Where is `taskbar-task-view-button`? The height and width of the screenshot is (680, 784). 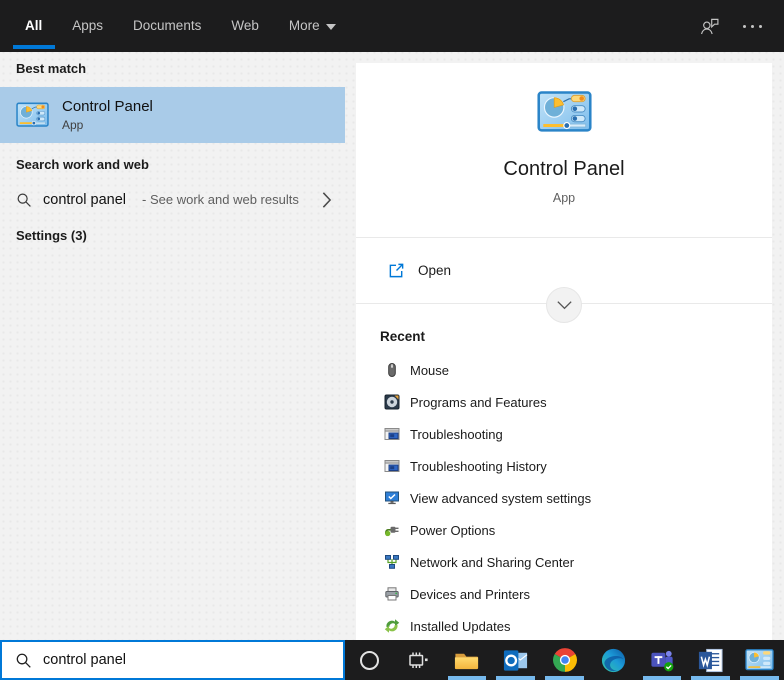
taskbar-task-view-button is located at coordinates (418, 660).